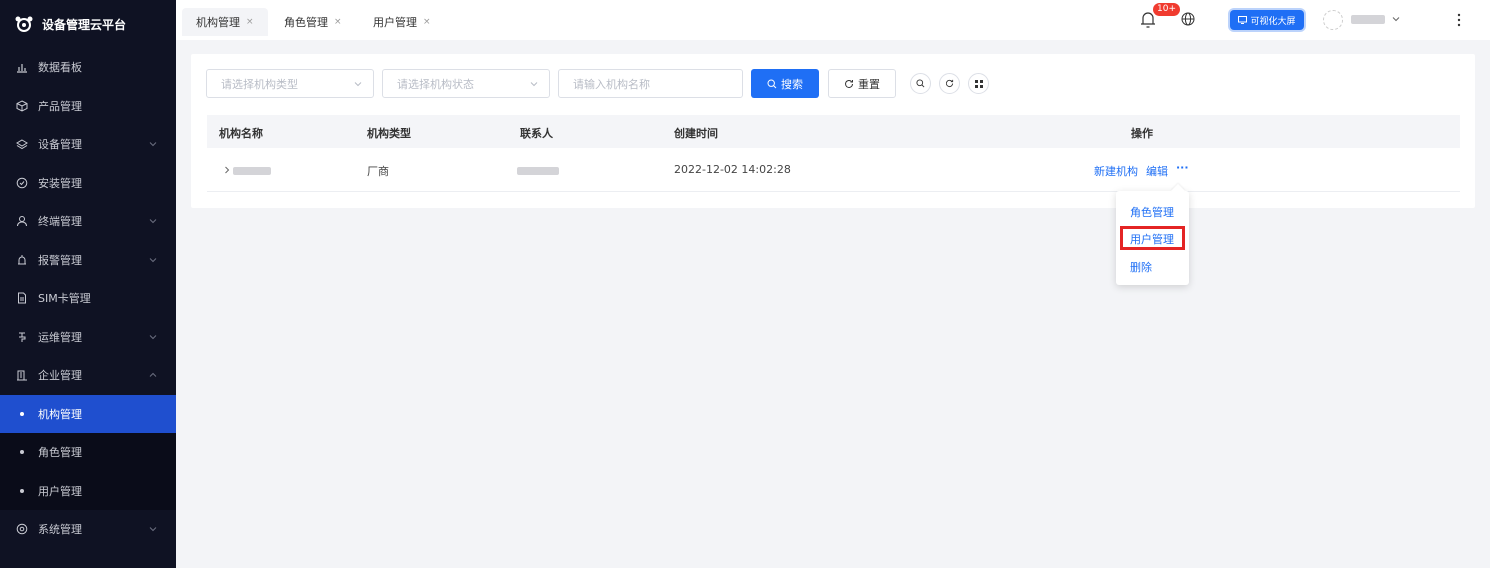 The image size is (1490, 568). I want to click on cell-org-type: 厂商, so click(378, 171).